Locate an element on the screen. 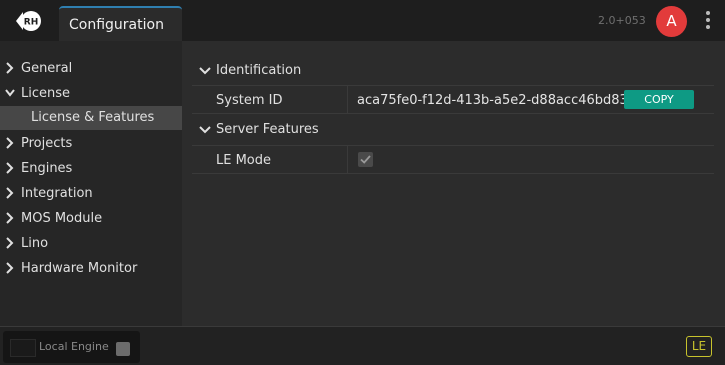 The width and height of the screenshot is (725, 365). sidebar-item-label: Hardware Monitor is located at coordinates (79, 268).